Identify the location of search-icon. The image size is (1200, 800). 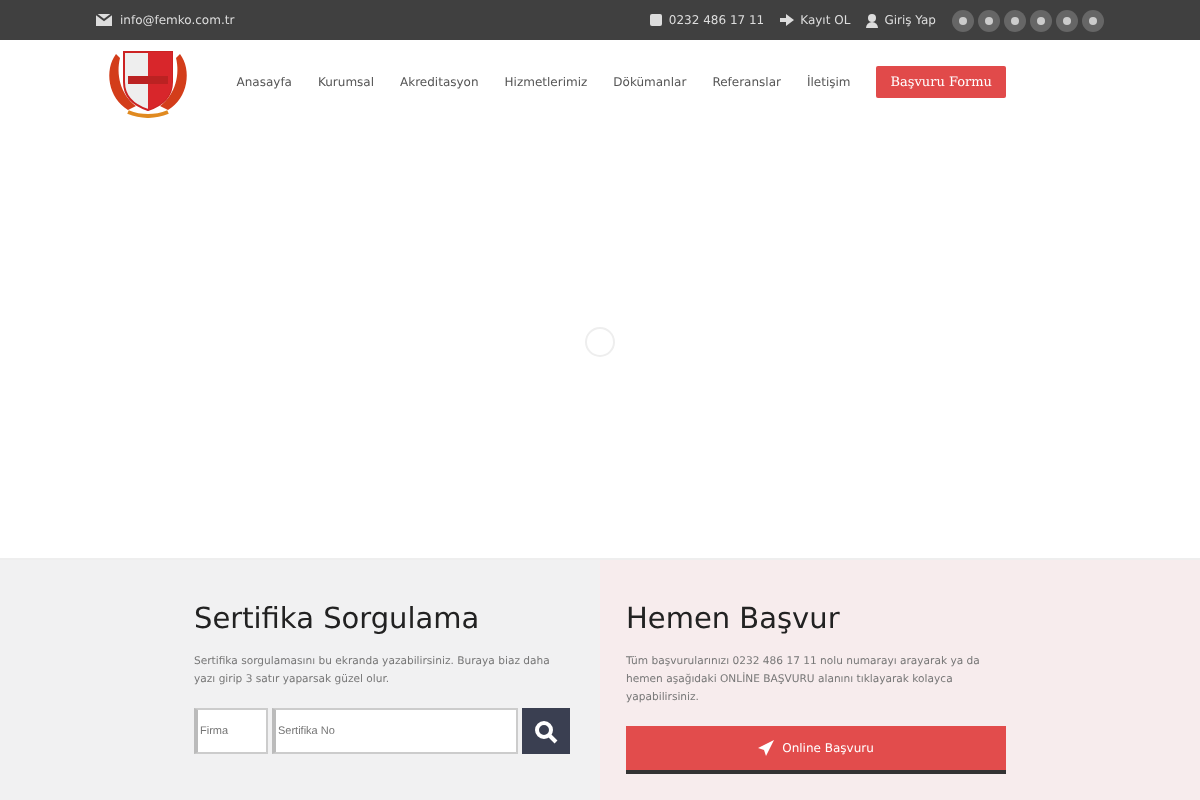
(546, 731).